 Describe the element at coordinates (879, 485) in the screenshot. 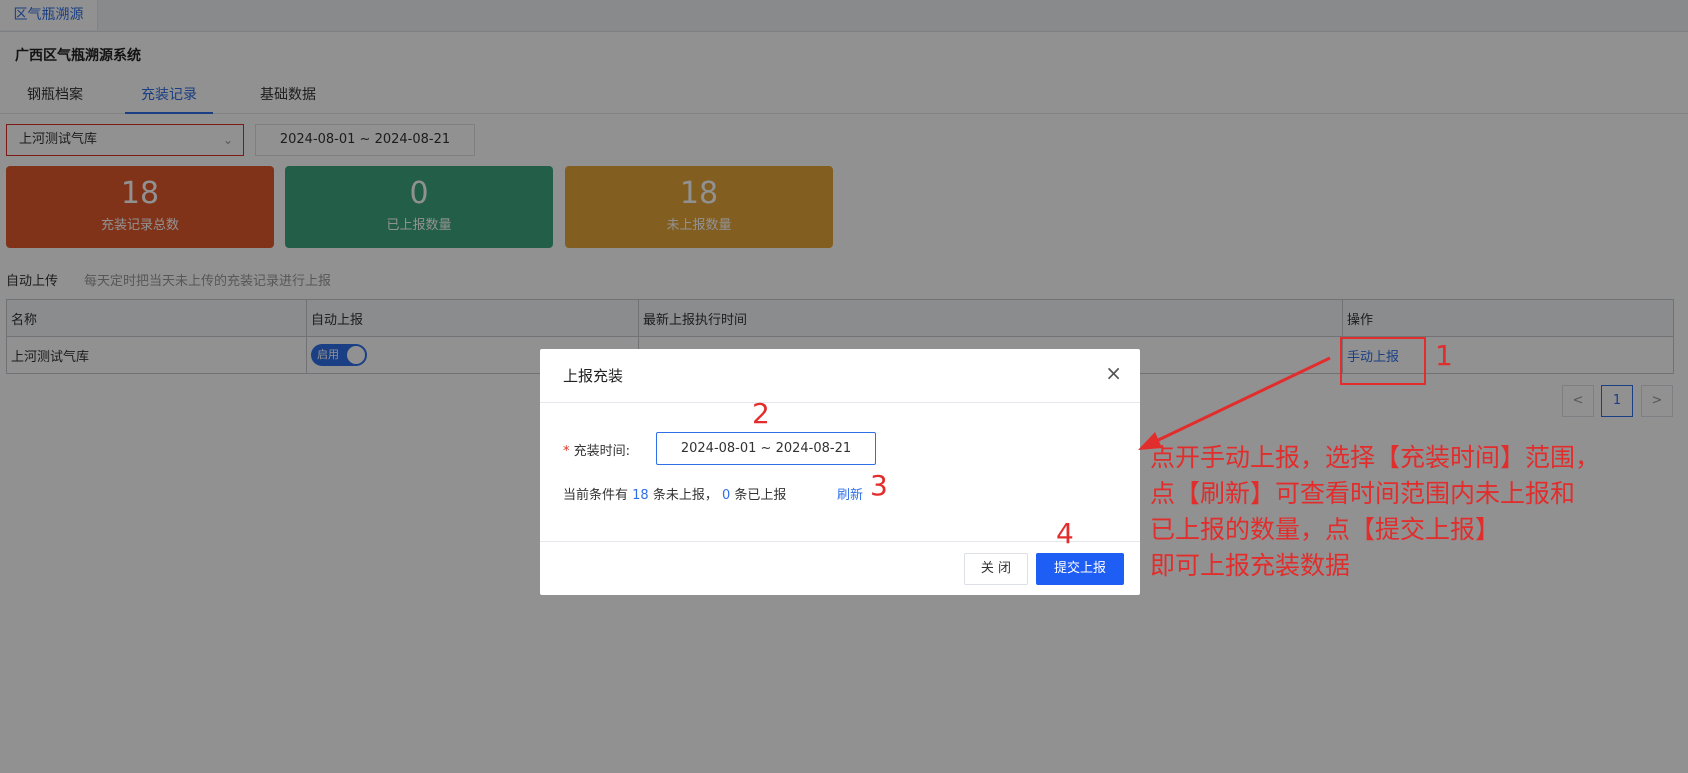

I see `step-marker-3: 3` at that location.